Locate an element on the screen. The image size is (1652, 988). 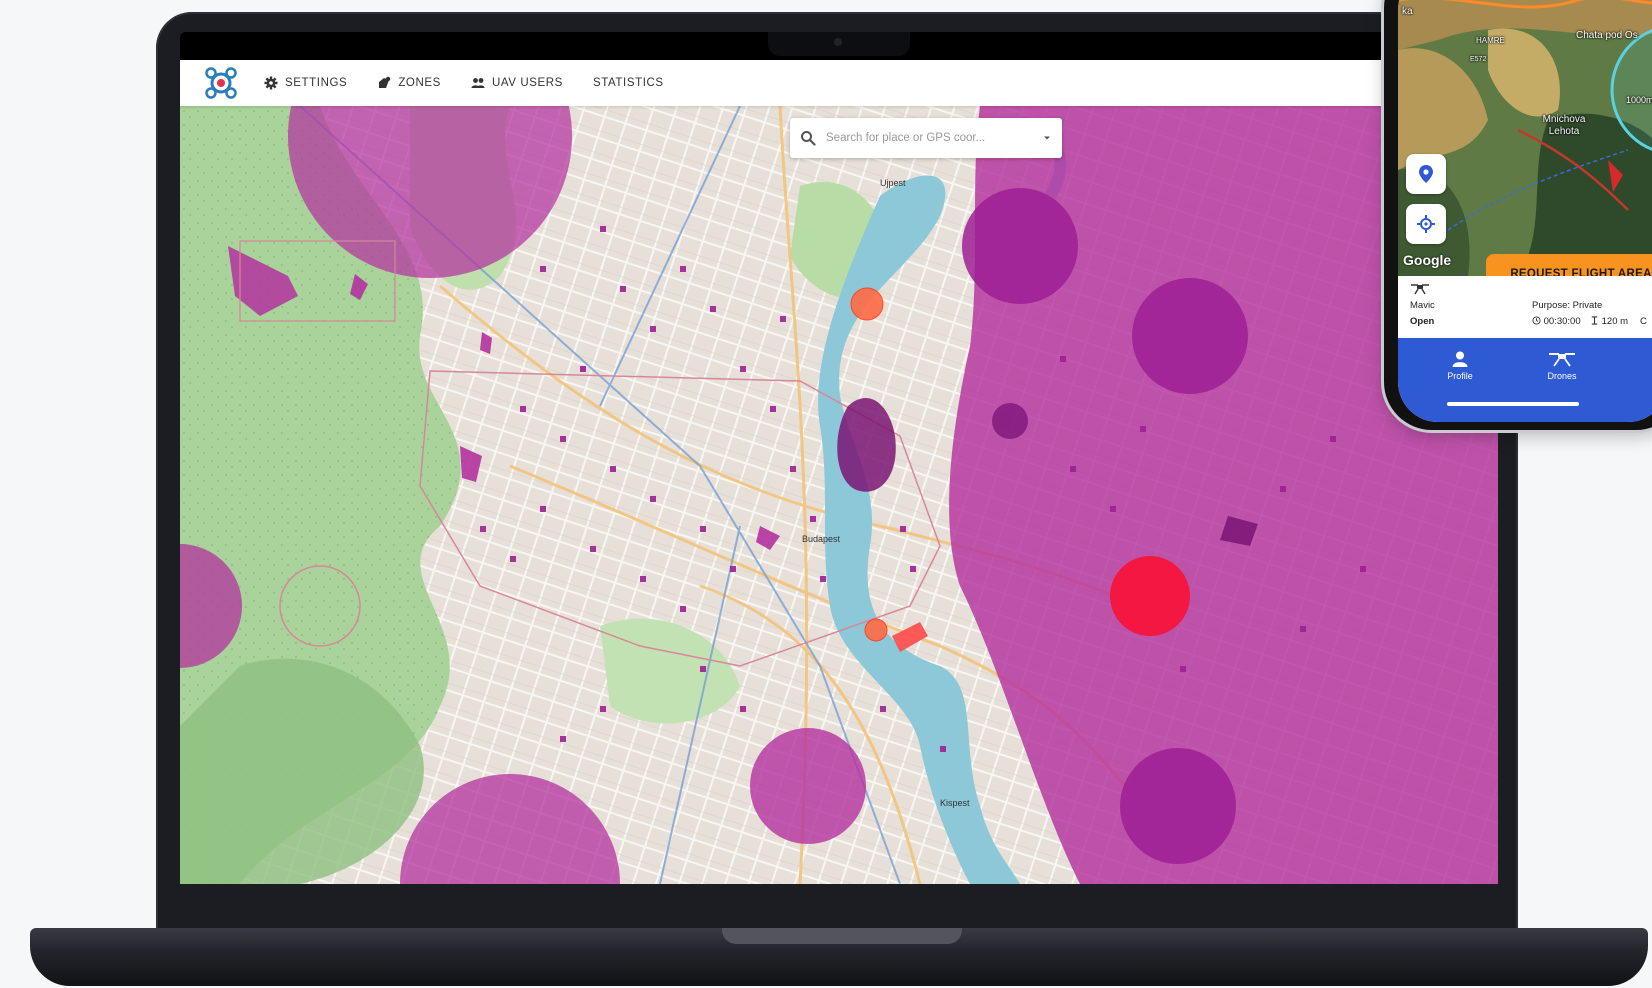
location-pin-button is located at coordinates (1426, 174).